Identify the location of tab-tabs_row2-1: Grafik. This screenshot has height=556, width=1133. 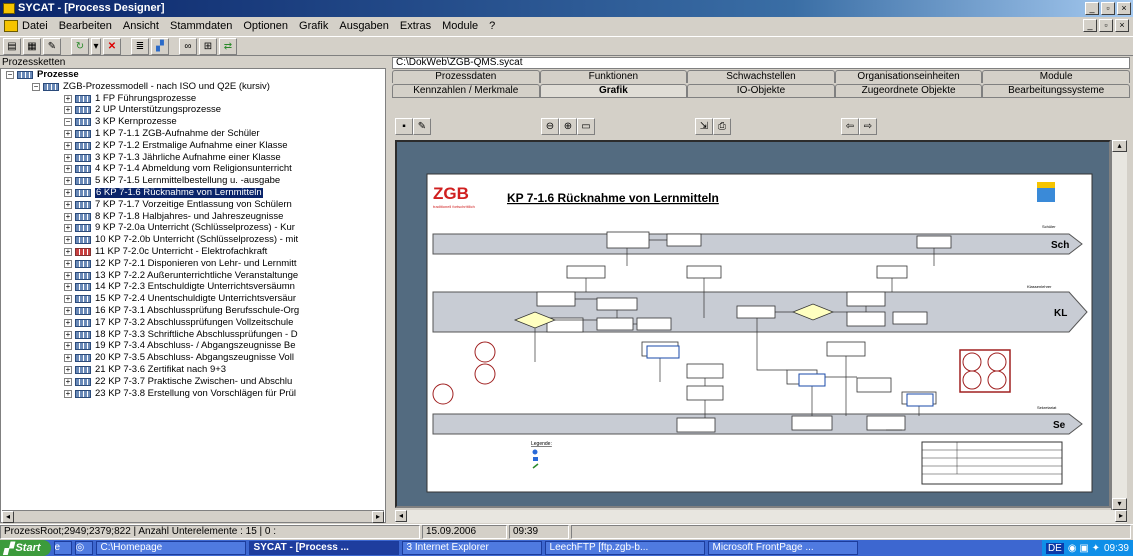
(613, 90).